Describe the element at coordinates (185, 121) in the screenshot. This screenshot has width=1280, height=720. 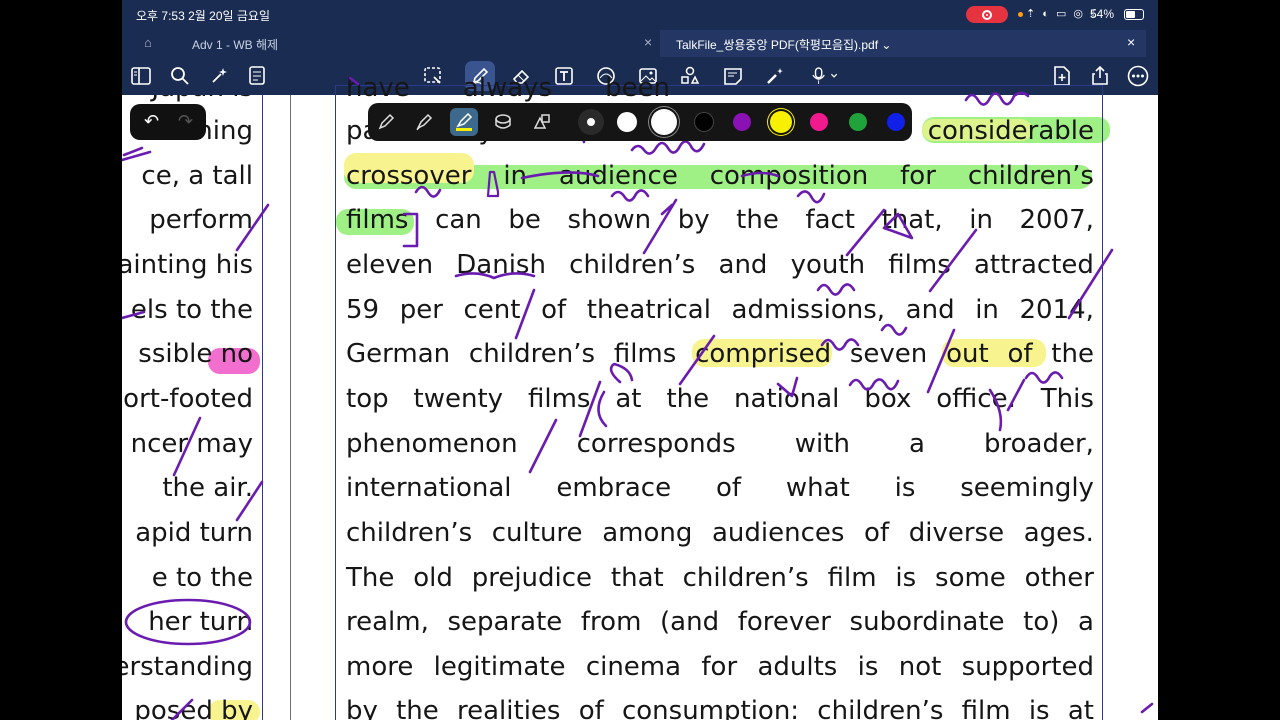
I see `redo-icon: ↷` at that location.